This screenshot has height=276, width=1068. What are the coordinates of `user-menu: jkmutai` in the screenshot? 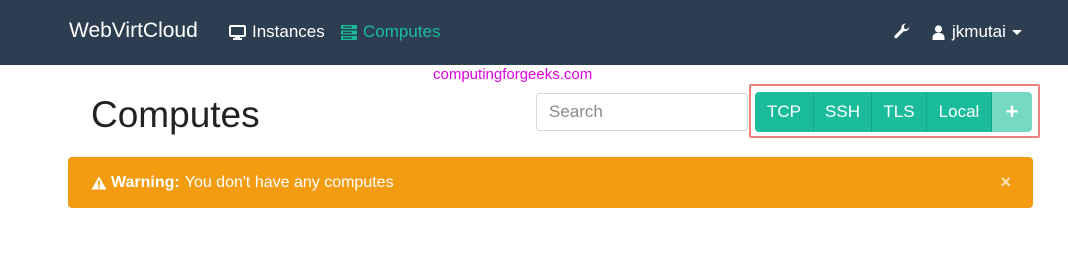 It's located at (977, 32).